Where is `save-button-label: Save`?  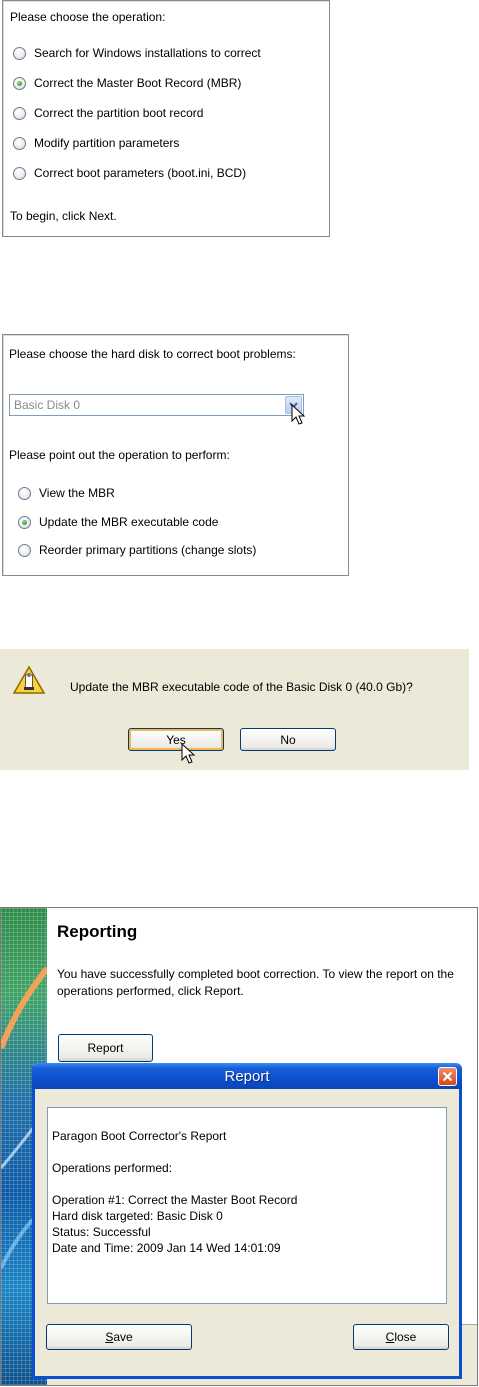 save-button-label: Save is located at coordinates (119, 1337).